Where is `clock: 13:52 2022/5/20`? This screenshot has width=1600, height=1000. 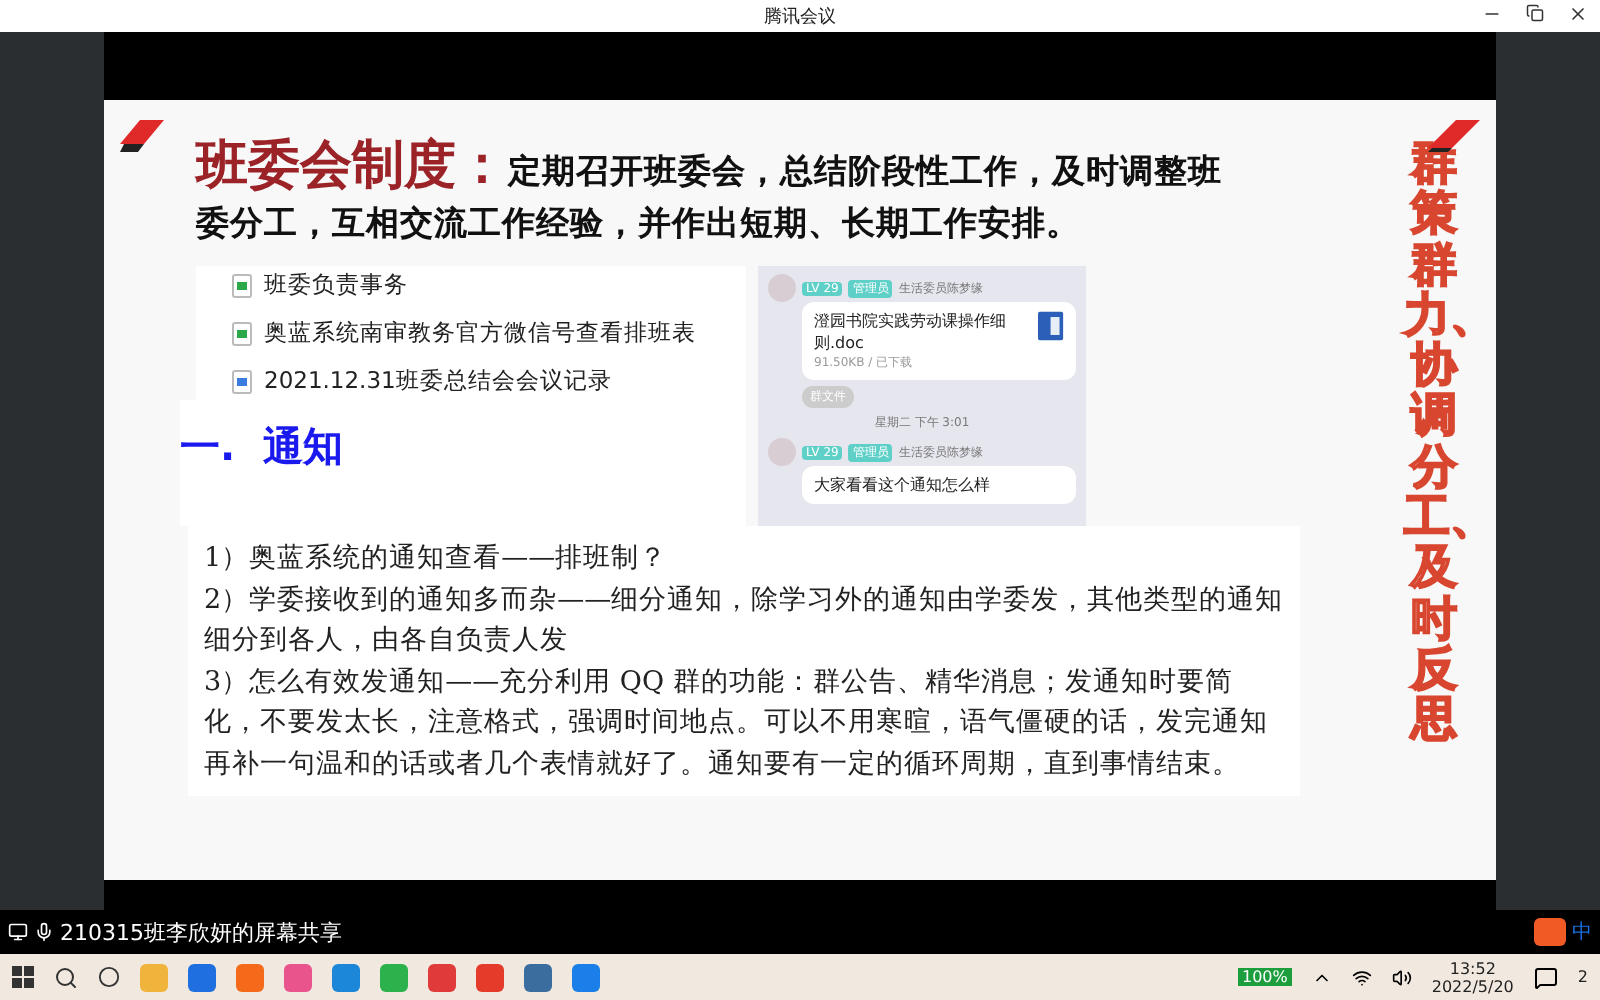 clock: 13:52 2022/5/20 is located at coordinates (1472, 977).